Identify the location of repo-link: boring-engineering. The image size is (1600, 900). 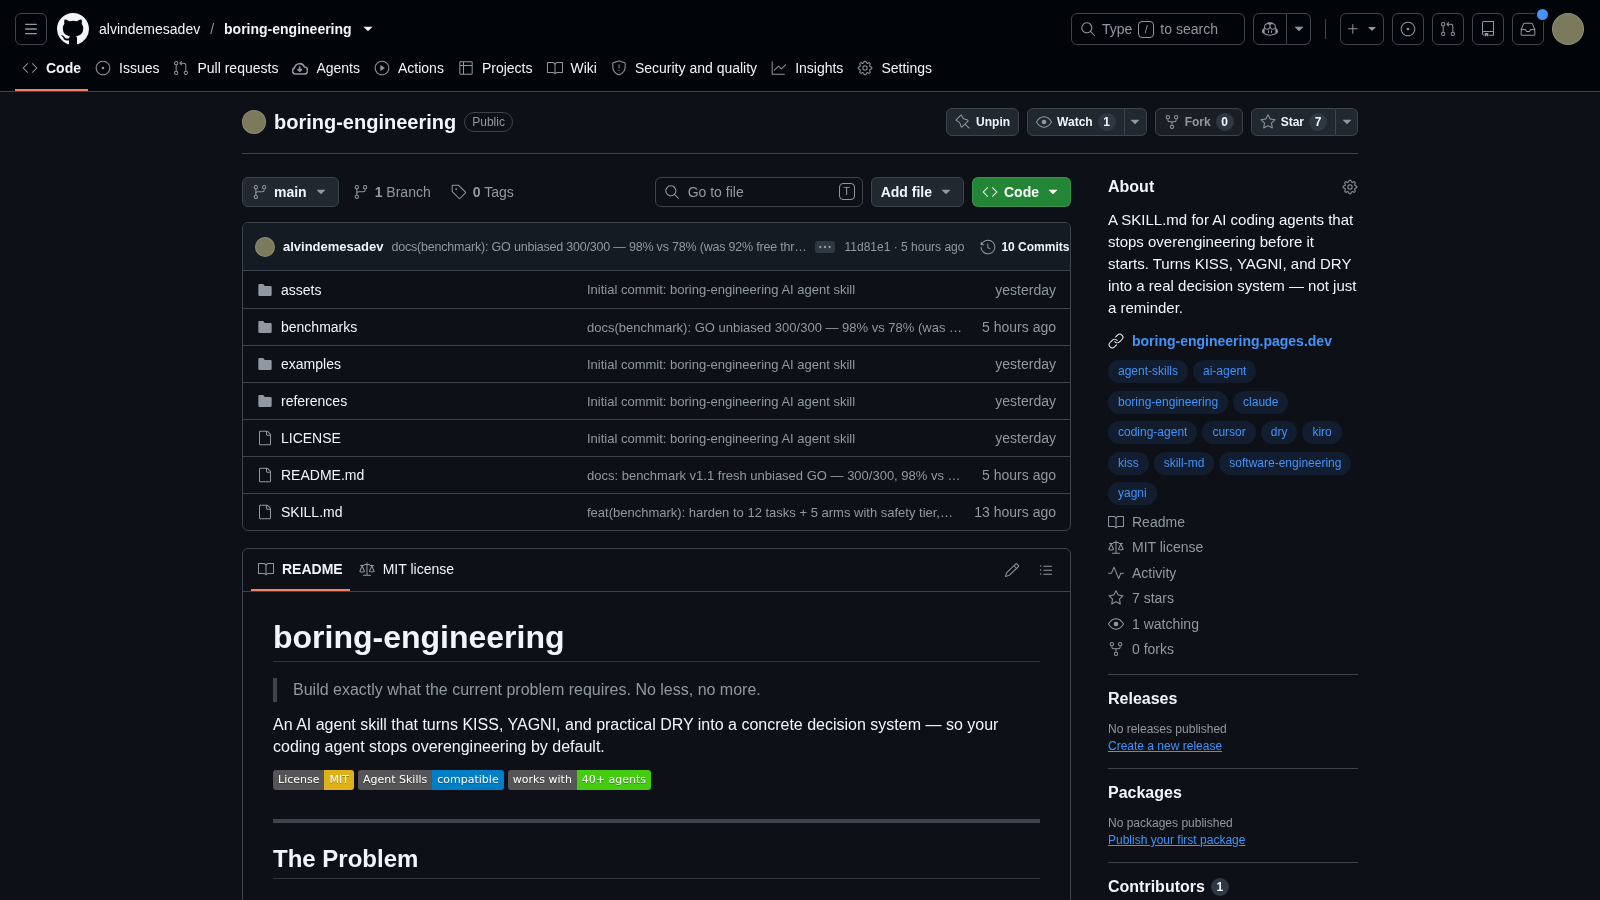
(288, 29).